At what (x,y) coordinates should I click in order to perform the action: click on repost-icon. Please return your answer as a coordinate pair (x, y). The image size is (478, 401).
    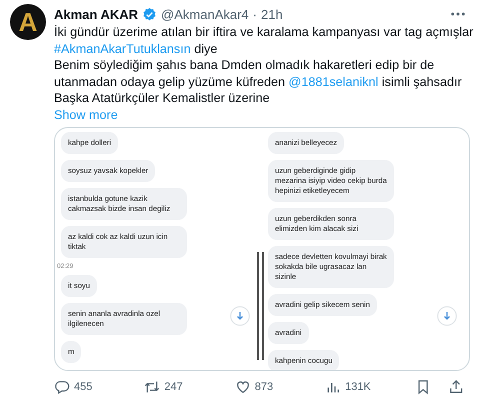
    Looking at the image, I should click on (152, 387).